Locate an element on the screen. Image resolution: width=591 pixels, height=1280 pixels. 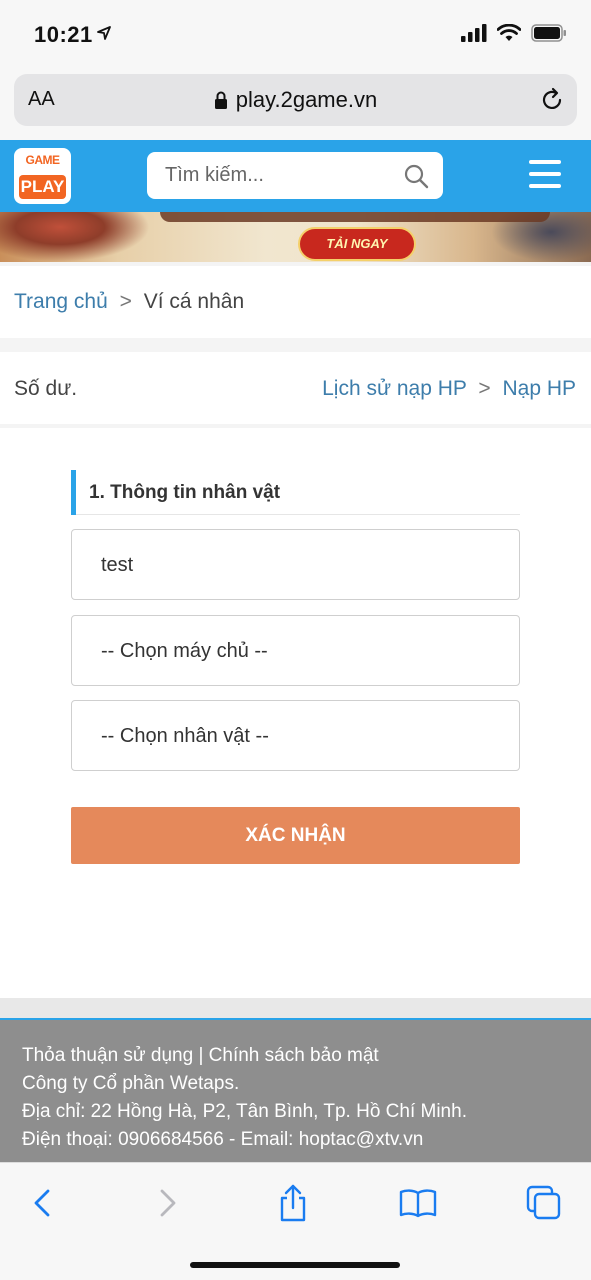
url-text: play.2game.vn is located at coordinates (306, 99).